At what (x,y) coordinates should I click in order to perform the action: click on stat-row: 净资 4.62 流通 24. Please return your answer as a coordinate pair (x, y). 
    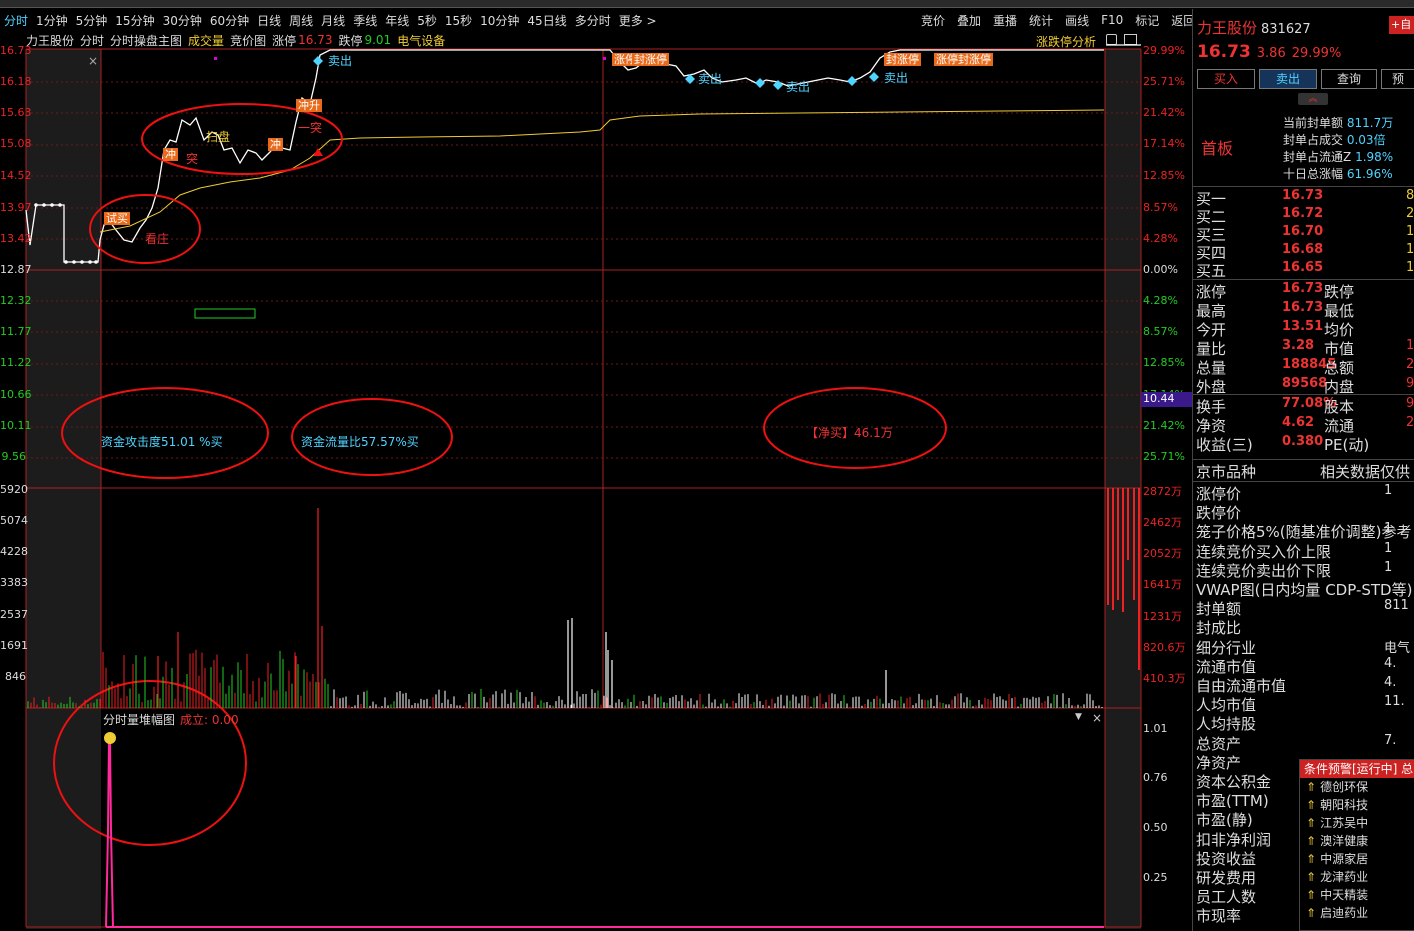
    Looking at the image, I should click on (1305, 425).